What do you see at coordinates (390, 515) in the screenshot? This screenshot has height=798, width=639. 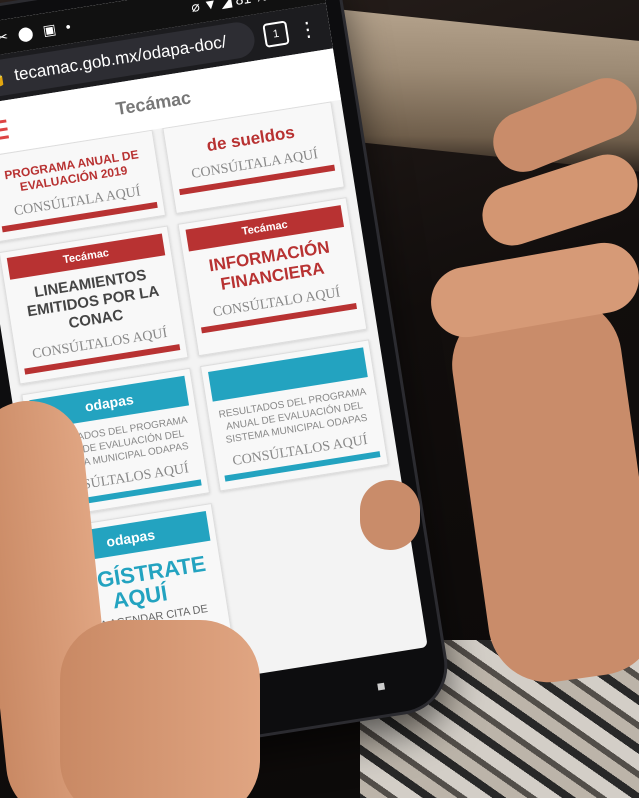 I see `left-hand-finger` at bounding box center [390, 515].